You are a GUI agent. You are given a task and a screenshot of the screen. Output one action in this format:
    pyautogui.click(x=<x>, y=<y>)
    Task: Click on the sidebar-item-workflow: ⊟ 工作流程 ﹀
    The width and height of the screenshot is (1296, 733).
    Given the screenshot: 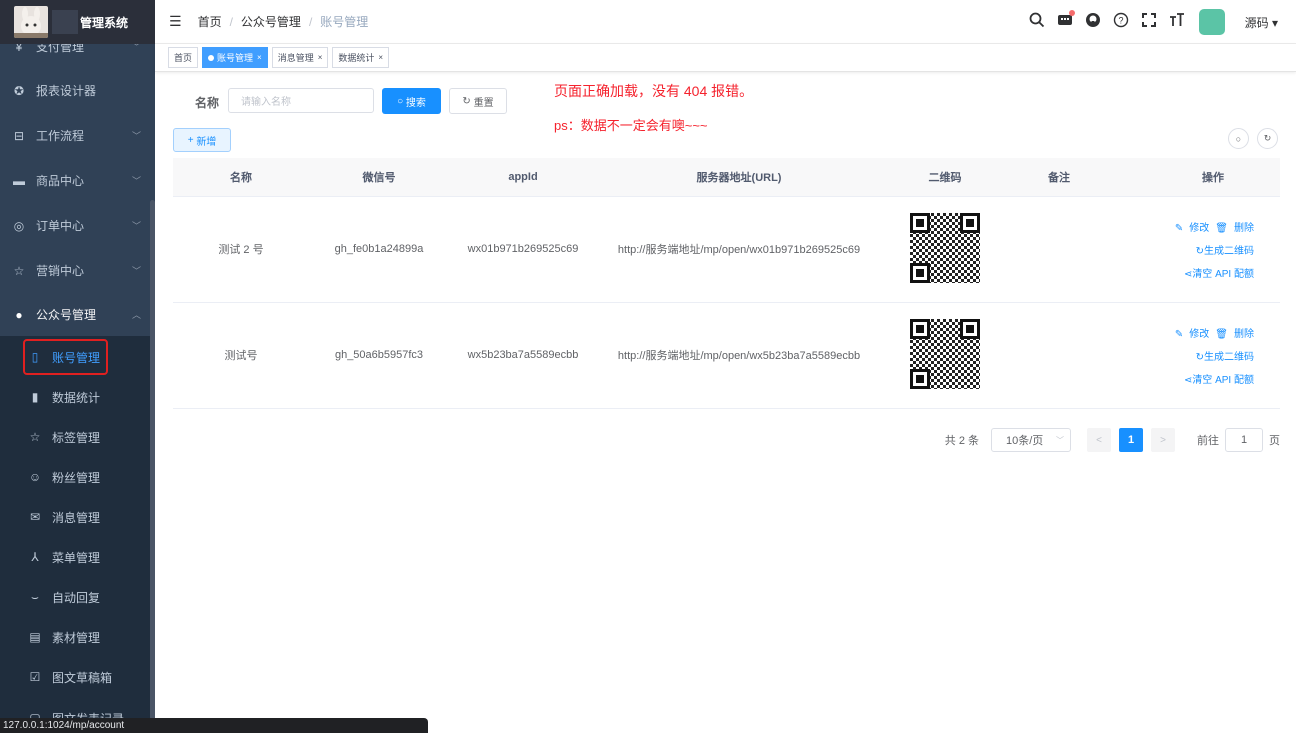 What is the action you would take?
    pyautogui.click(x=77, y=135)
    